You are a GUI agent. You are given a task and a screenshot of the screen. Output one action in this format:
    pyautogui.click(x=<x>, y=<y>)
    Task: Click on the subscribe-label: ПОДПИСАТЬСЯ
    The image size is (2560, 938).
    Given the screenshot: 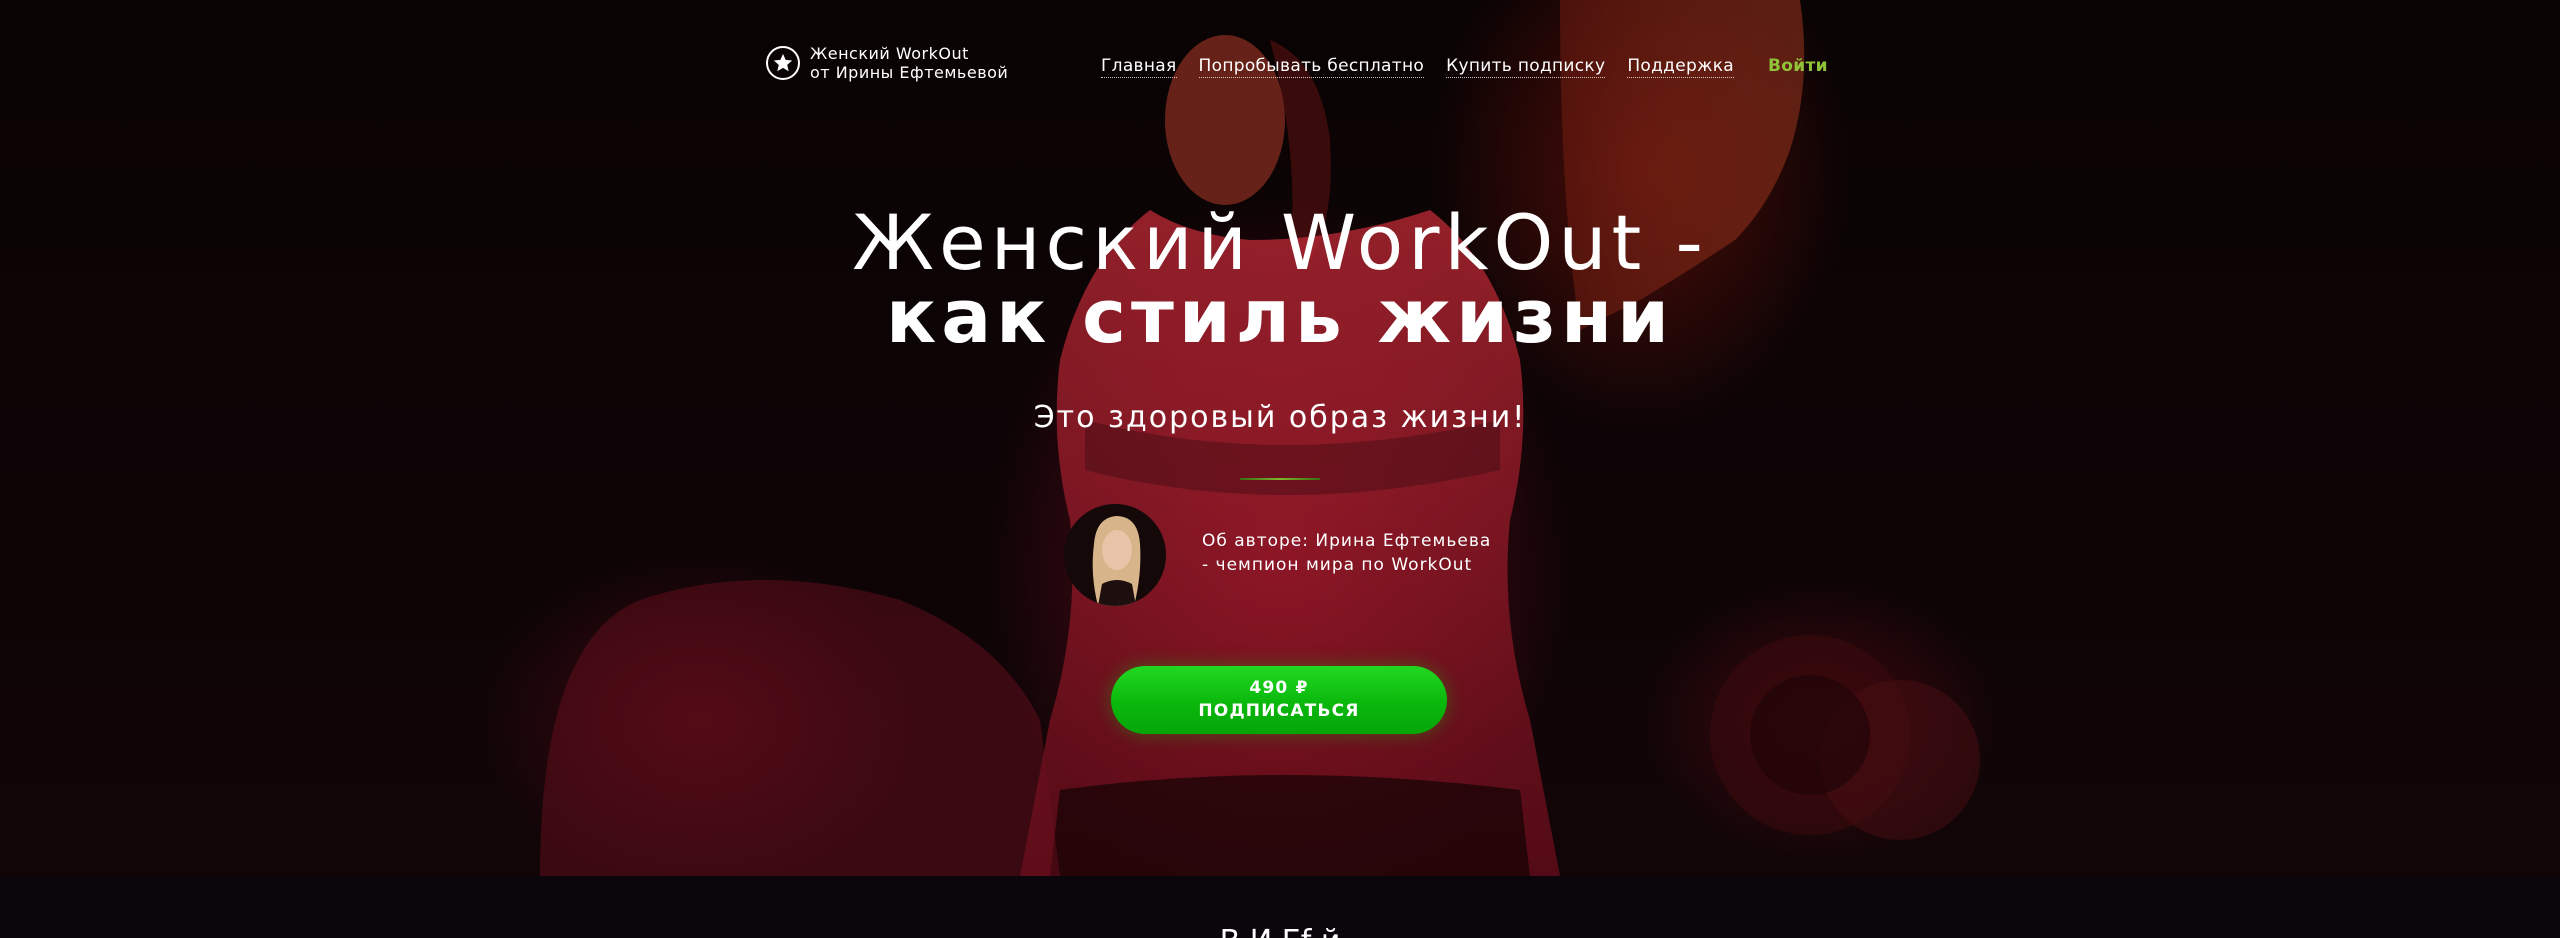 What is the action you would take?
    pyautogui.click(x=1279, y=711)
    